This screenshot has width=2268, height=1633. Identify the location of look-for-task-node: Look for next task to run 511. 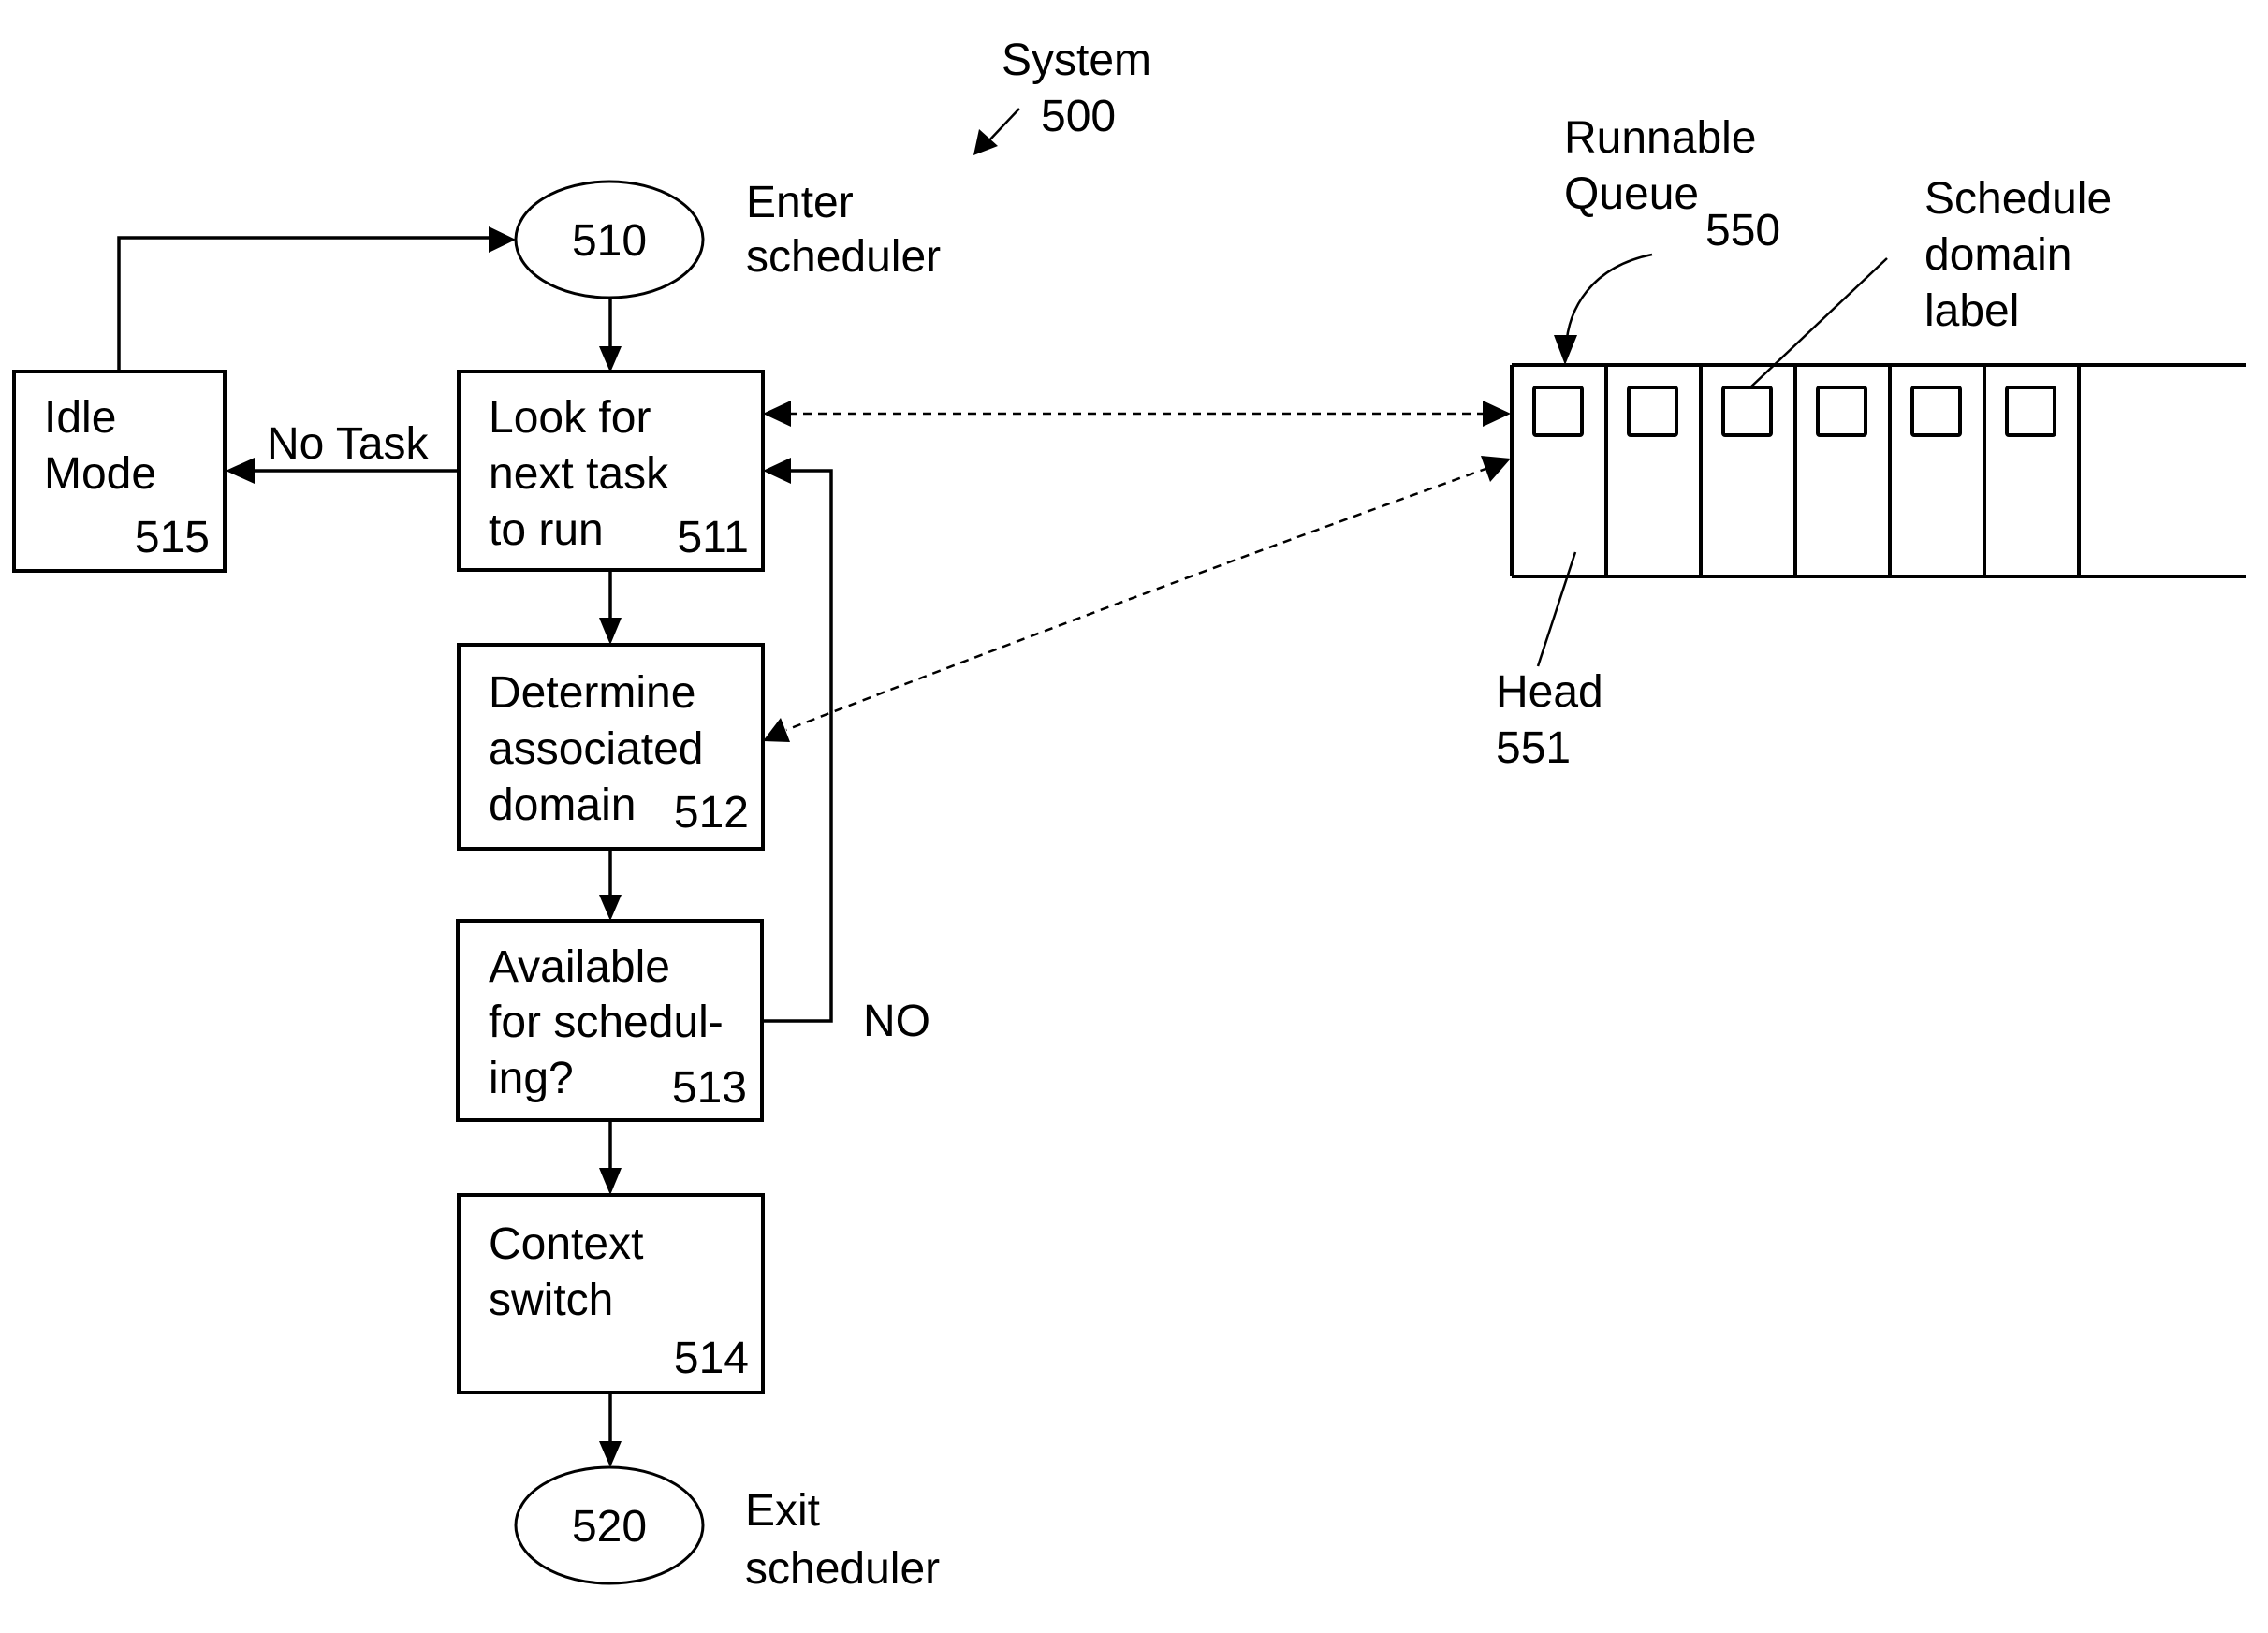
(611, 471).